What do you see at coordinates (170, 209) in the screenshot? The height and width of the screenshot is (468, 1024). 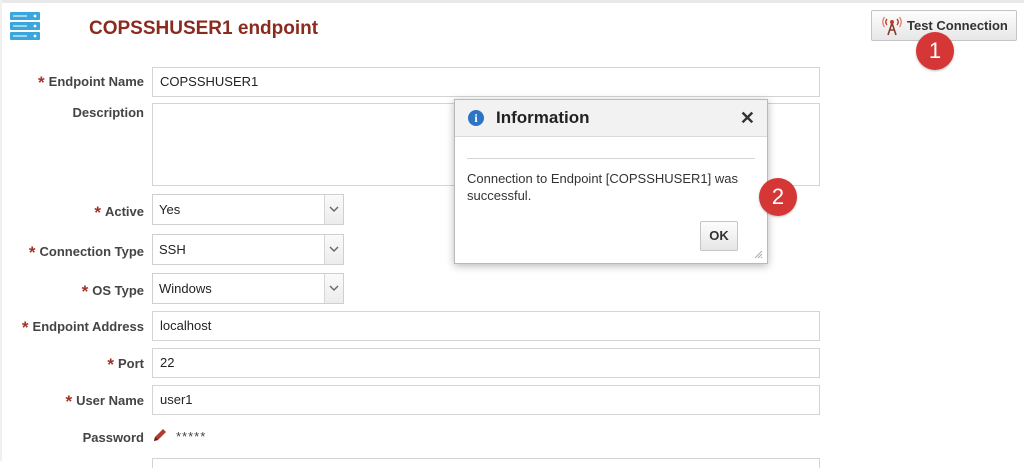 I see `active-value: Yes` at bounding box center [170, 209].